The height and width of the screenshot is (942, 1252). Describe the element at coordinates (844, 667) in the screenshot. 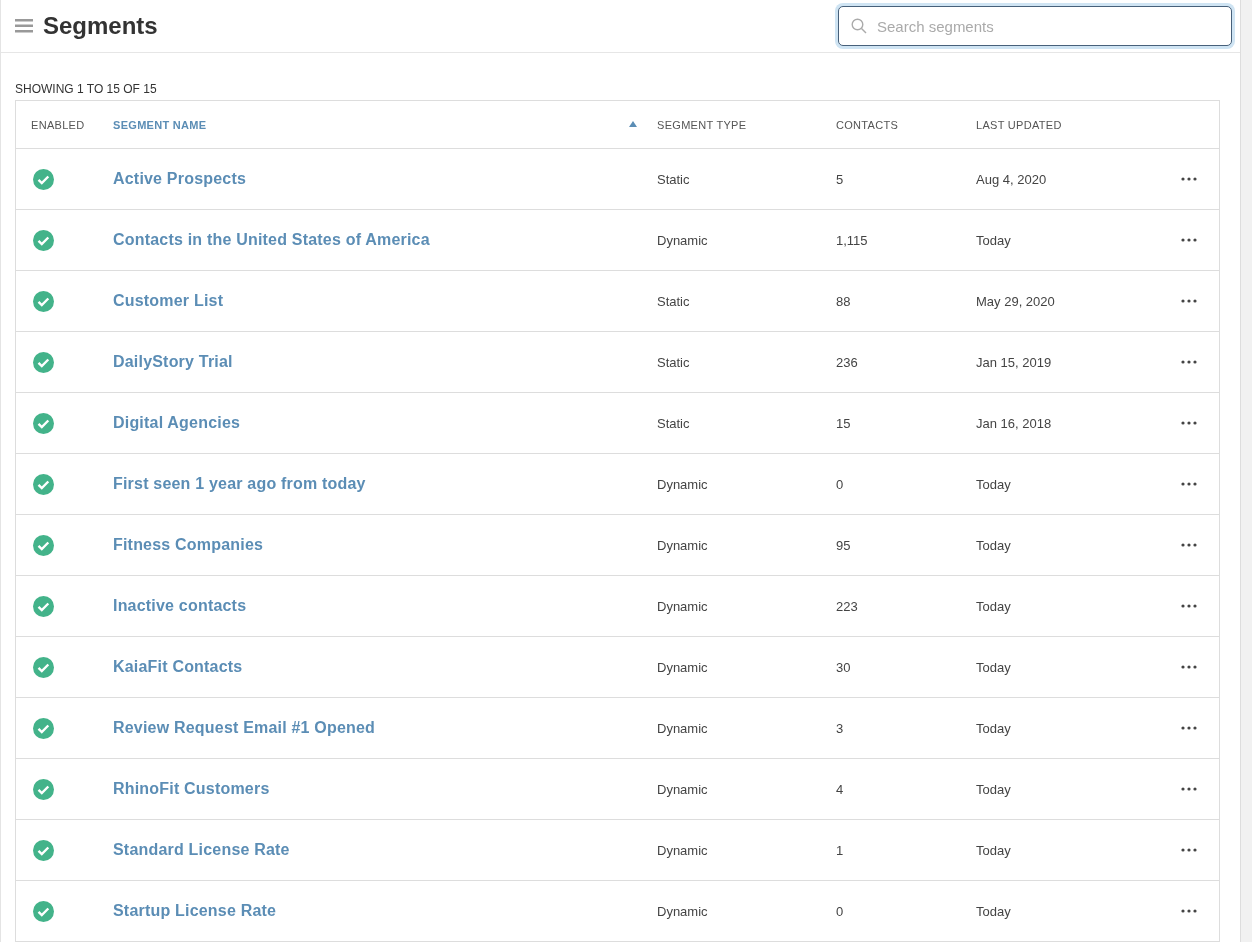

I see `contacts-cell-text: 30` at that location.